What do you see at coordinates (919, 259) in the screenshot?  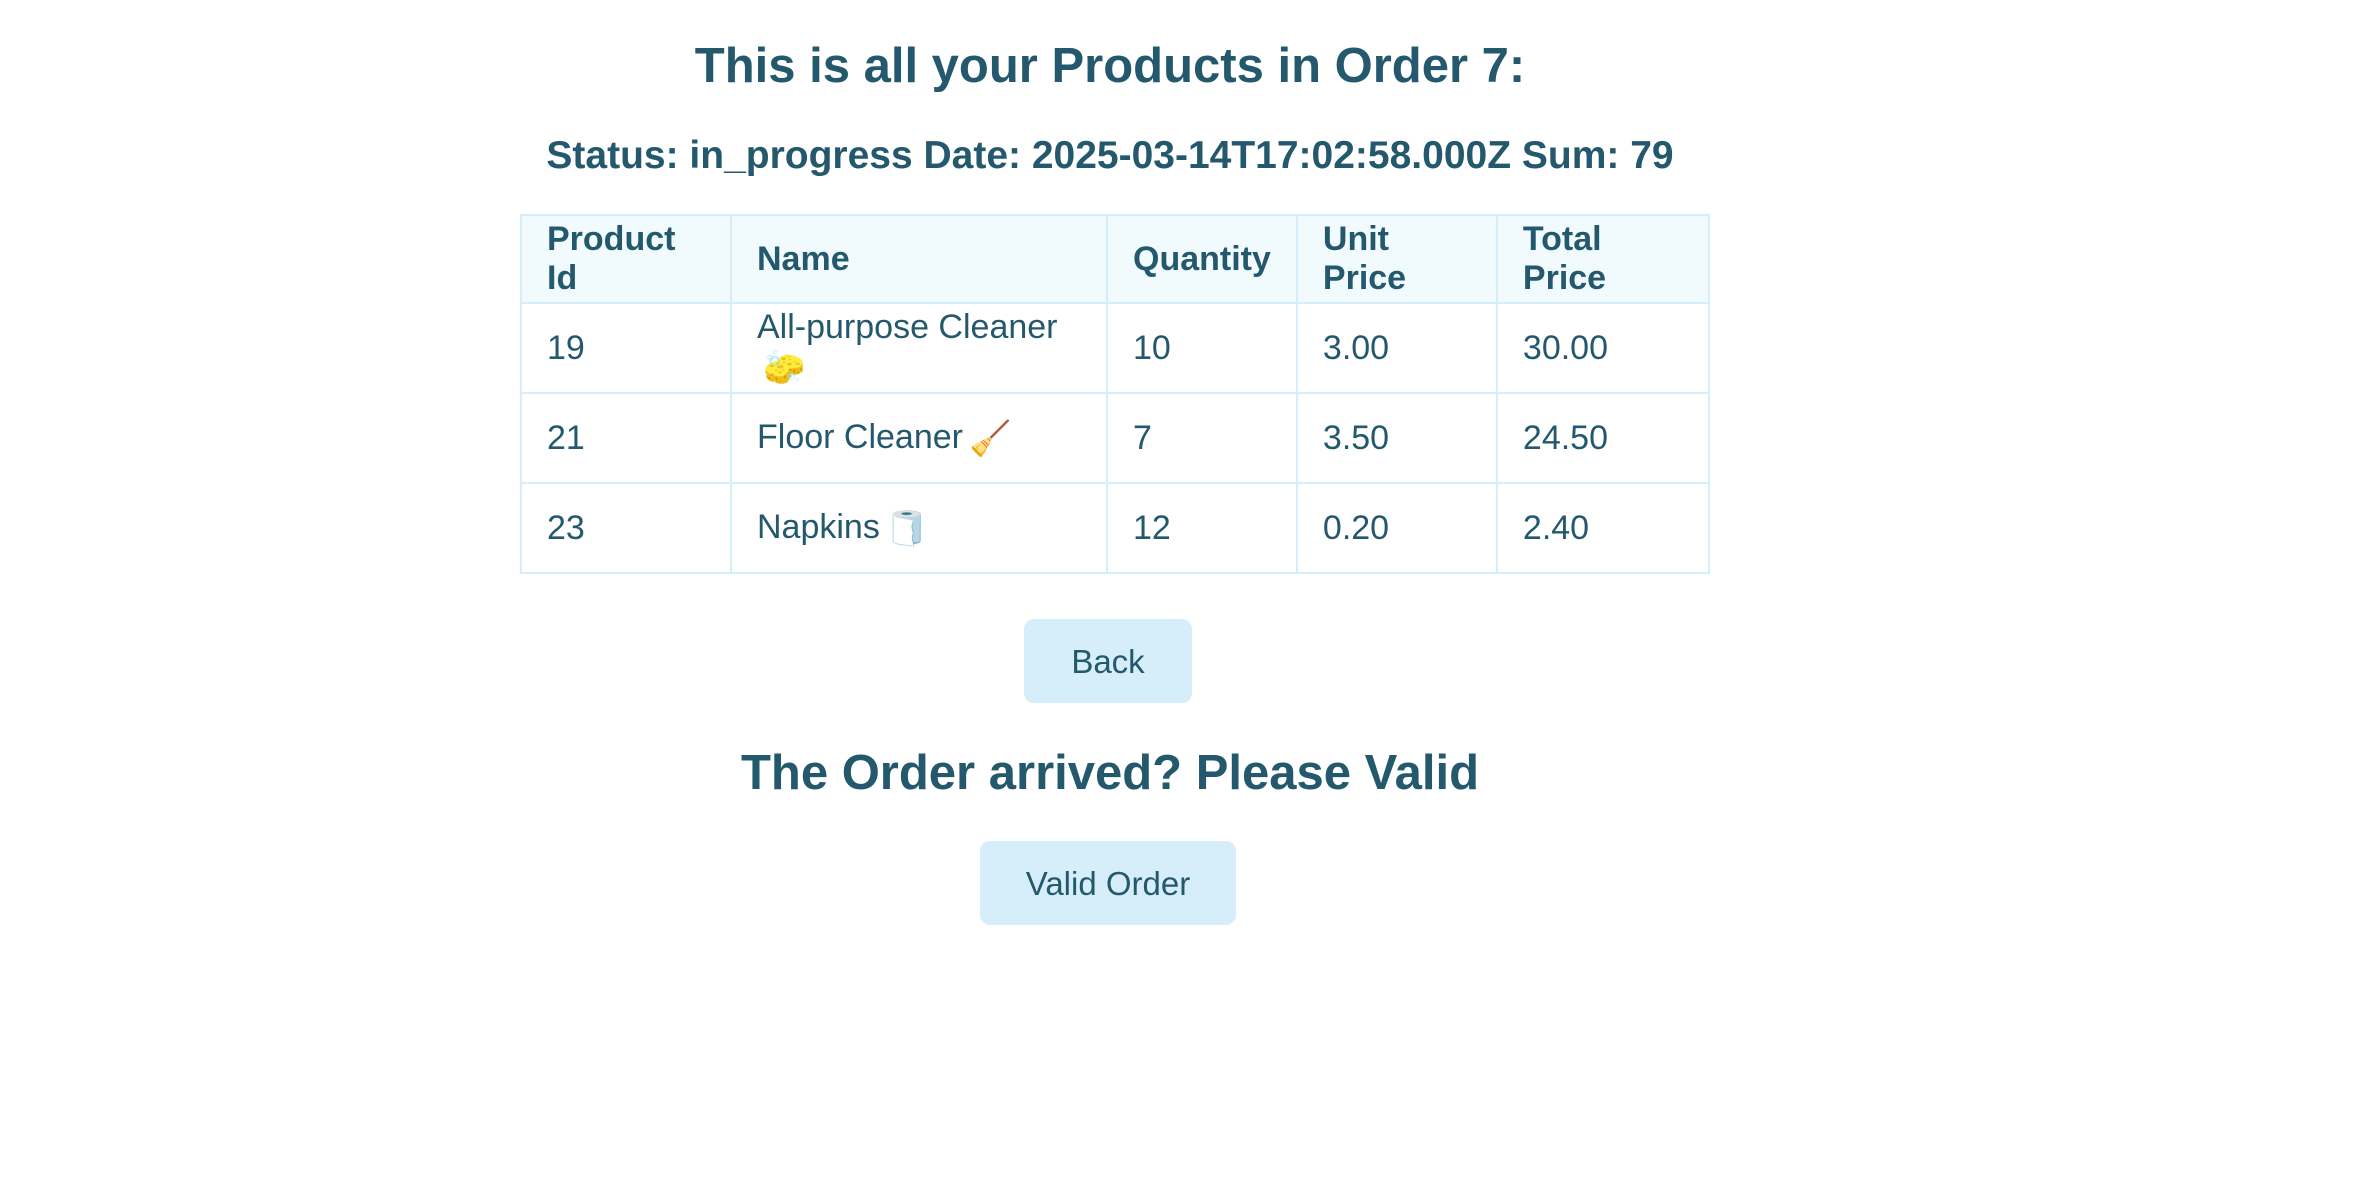 I see `column-header-name: Name` at bounding box center [919, 259].